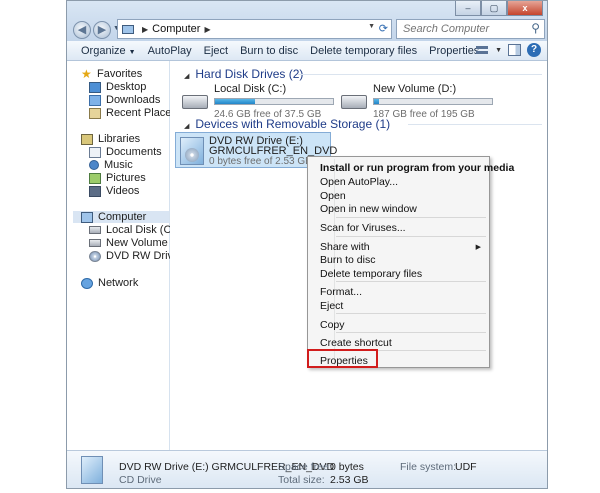 Image resolution: width=600 pixels, height=493 pixels. Describe the element at coordinates (287, 124) in the screenshot. I see `group-header-removable: ◢ Devices with Removable Storage (1)` at that location.